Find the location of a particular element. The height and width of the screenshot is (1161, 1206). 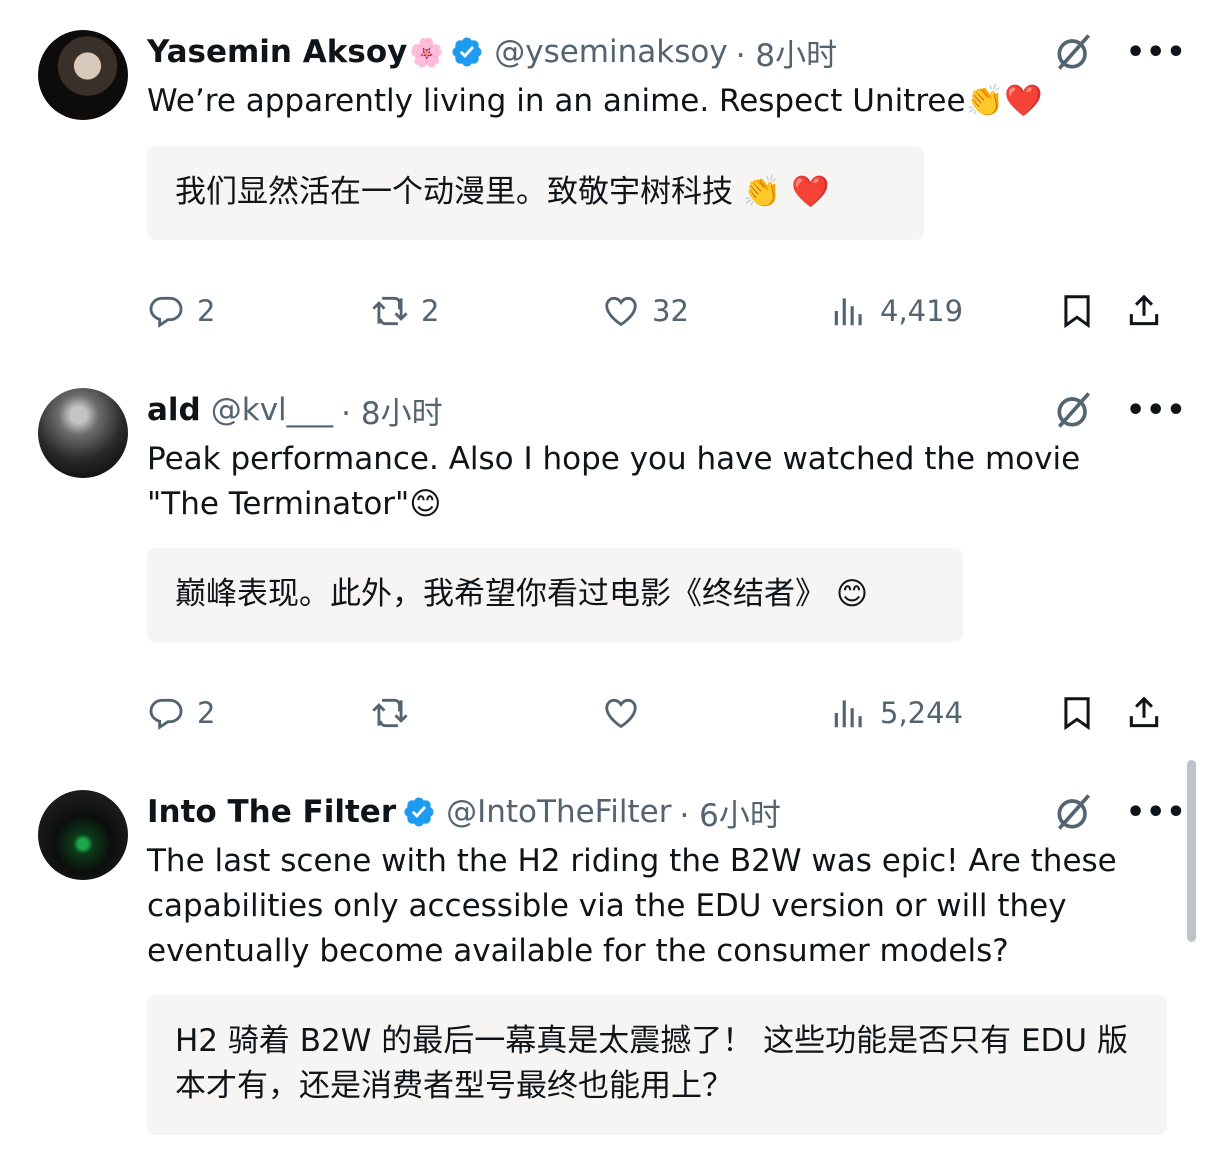

repost-button: 2 is located at coordinates (405, 311).